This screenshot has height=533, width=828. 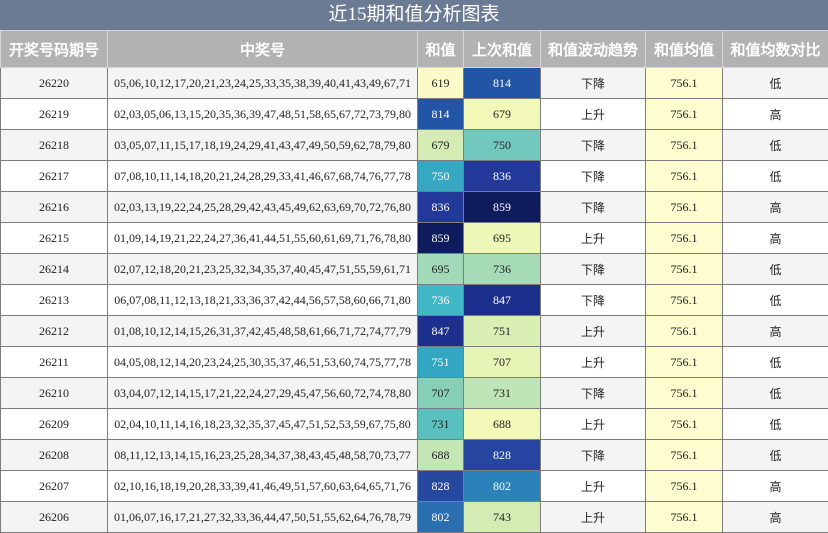 I want to click on header-row: 开奖号码期号 中奖号 和值 上次和值 和值波动趋势 和值均值 和值均数对比, so click(x=414, y=49).